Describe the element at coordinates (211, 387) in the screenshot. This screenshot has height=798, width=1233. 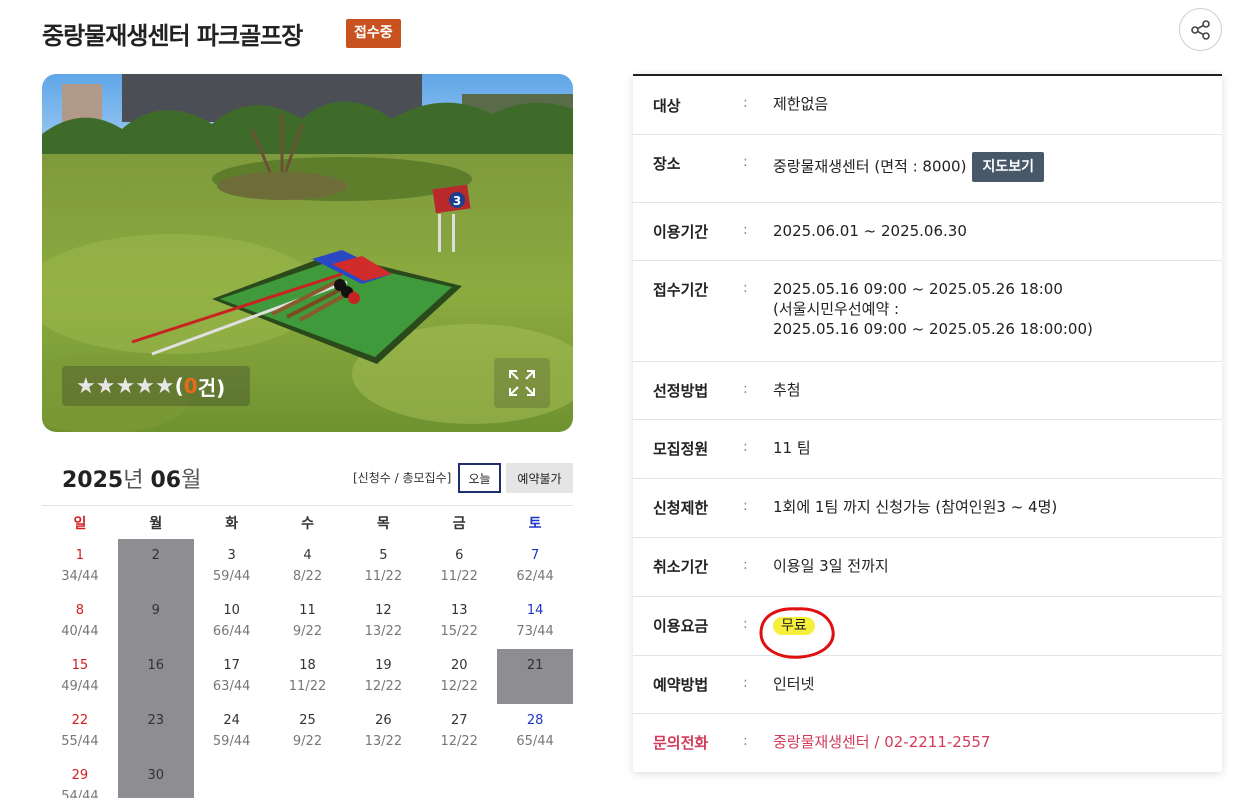
I see `rating-close: 건)` at that location.